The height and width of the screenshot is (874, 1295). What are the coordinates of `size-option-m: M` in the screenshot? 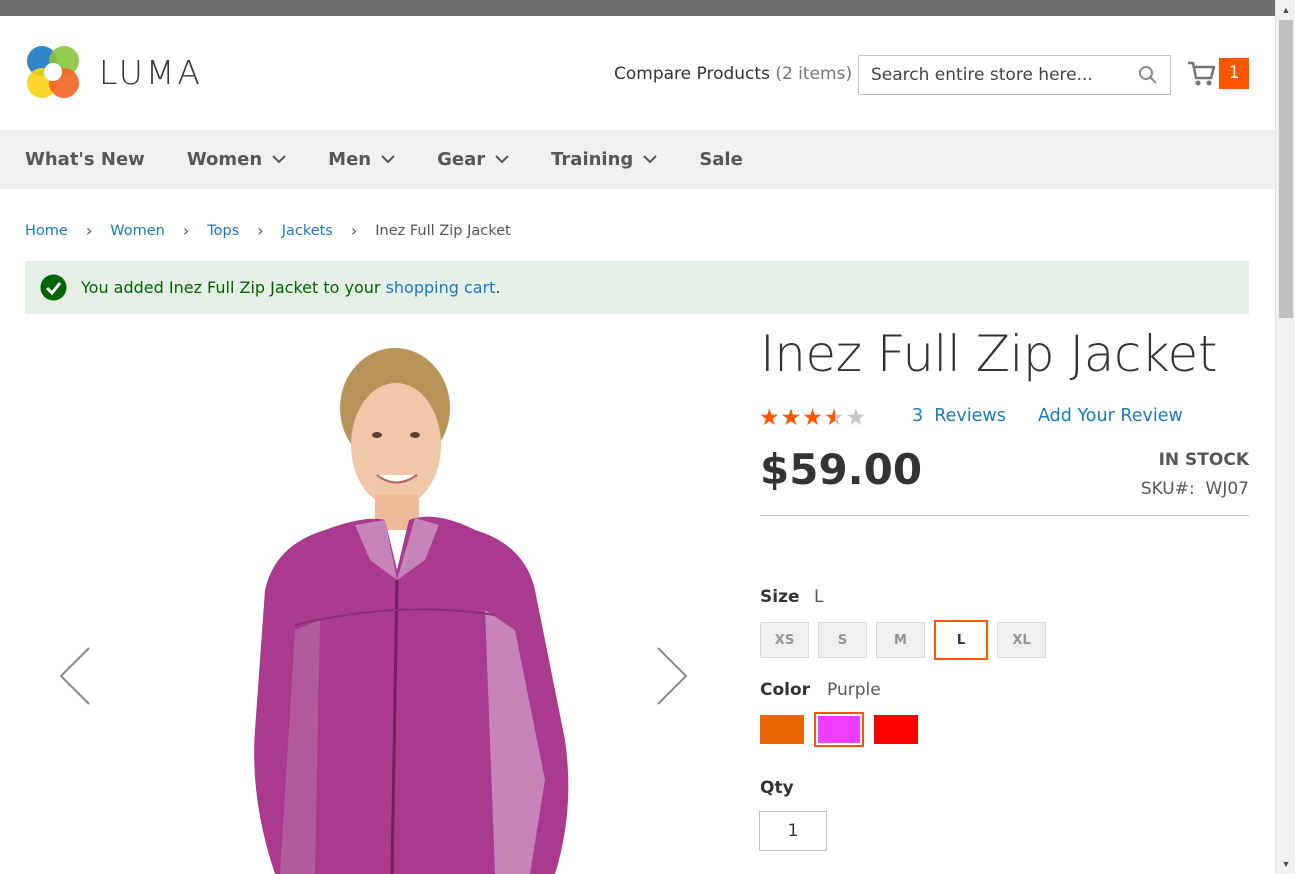 It's located at (900, 640).